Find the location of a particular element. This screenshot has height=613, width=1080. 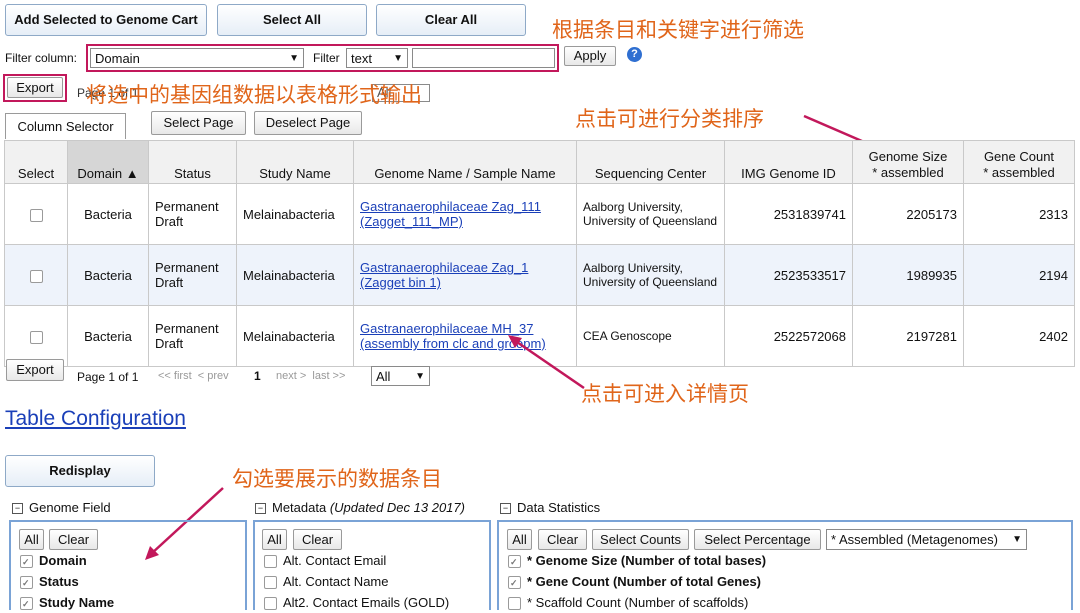

arrow-to-link-icon is located at coordinates (546, 362).